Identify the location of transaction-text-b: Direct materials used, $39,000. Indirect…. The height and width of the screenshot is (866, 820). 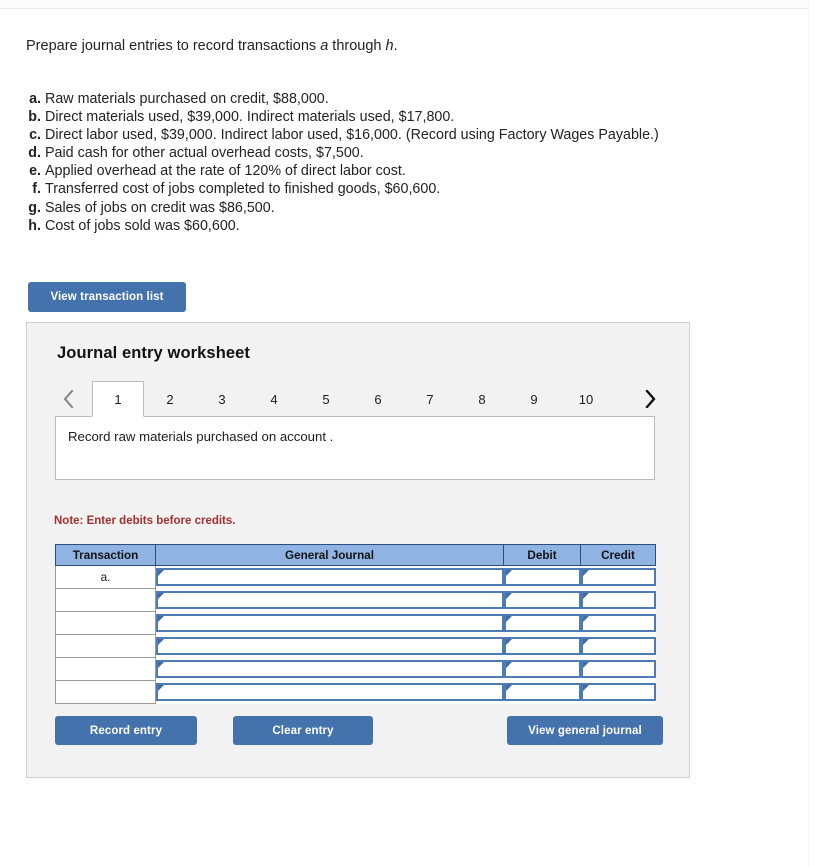
(250, 117).